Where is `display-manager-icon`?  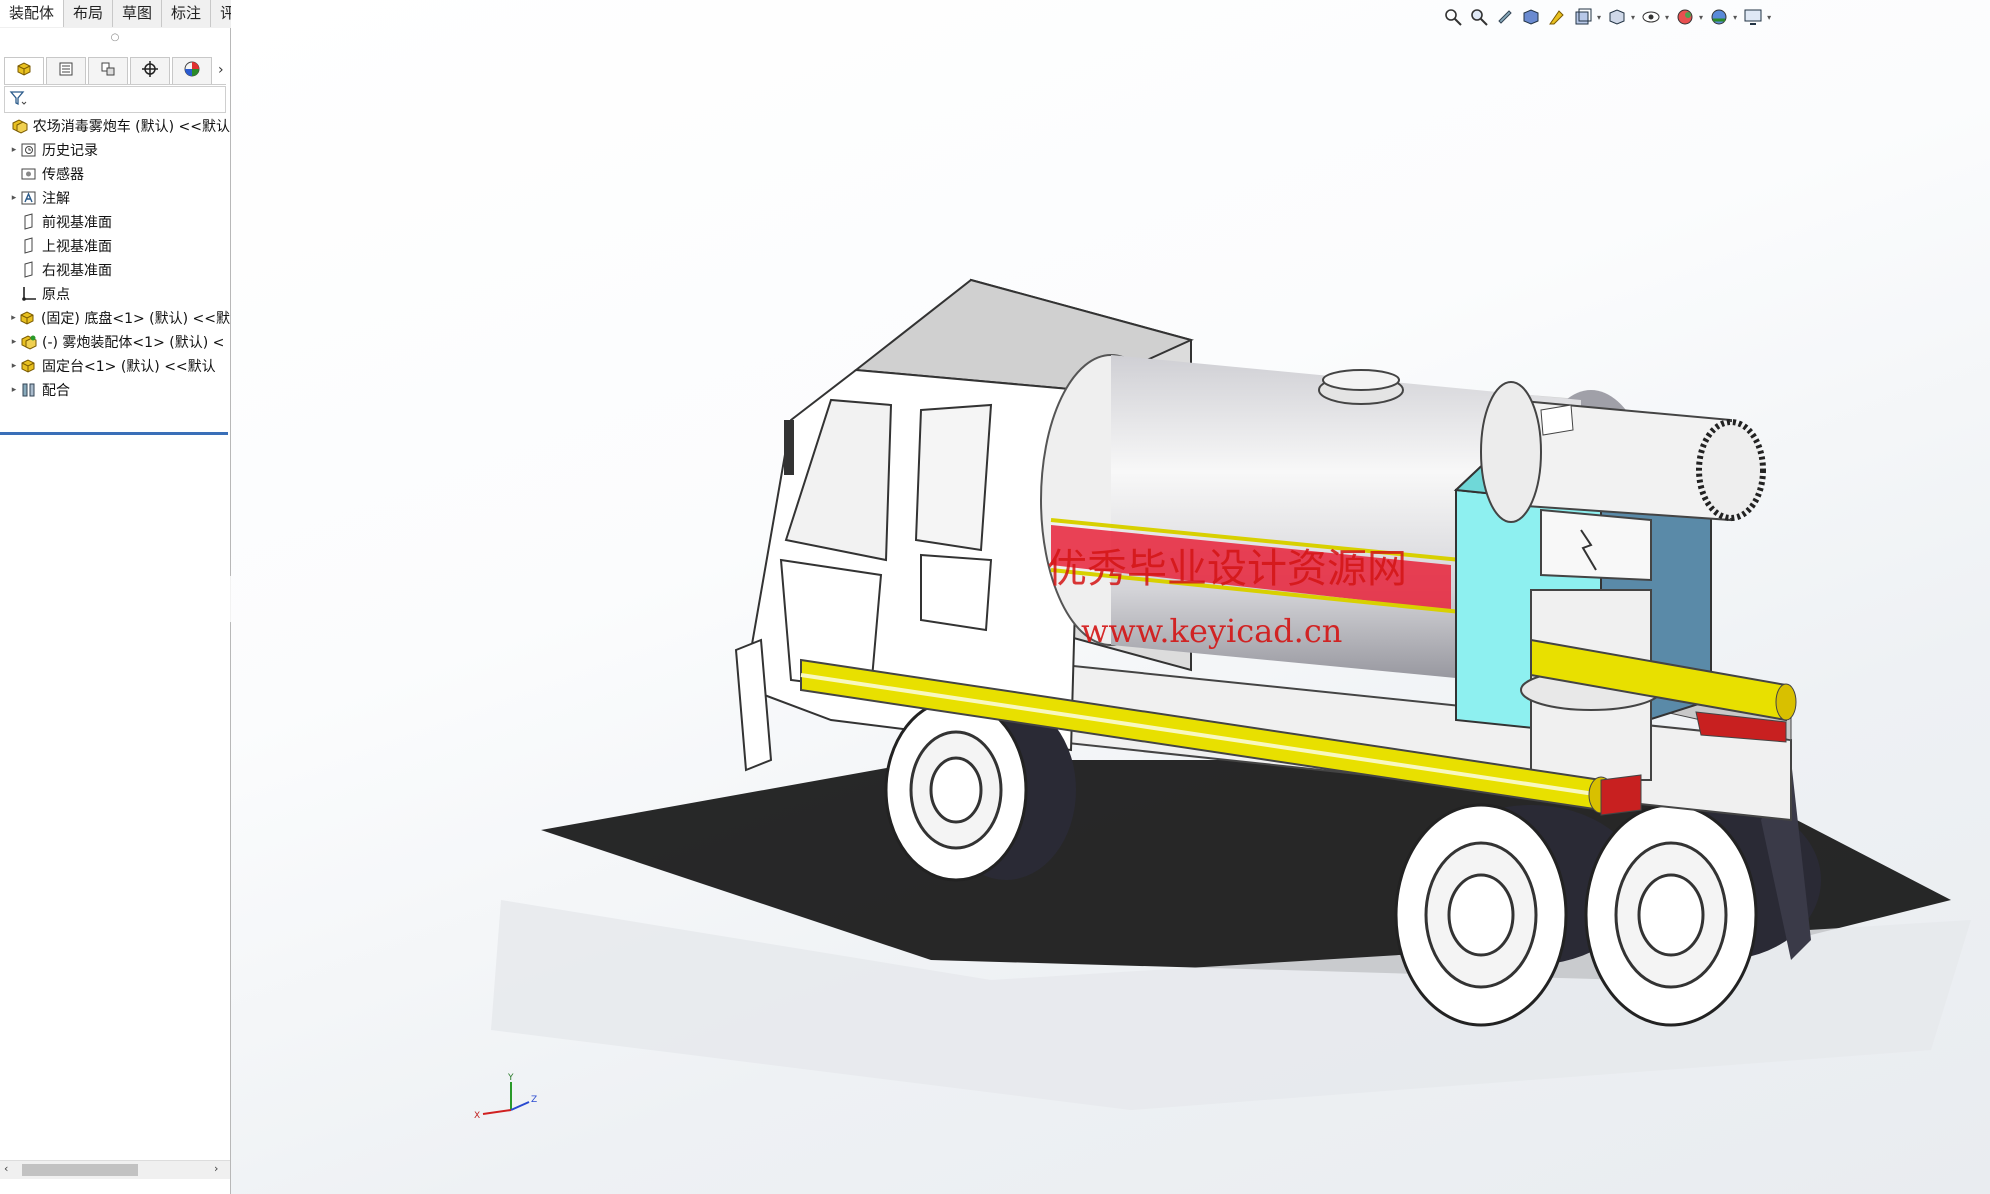 display-manager-icon is located at coordinates (192, 71).